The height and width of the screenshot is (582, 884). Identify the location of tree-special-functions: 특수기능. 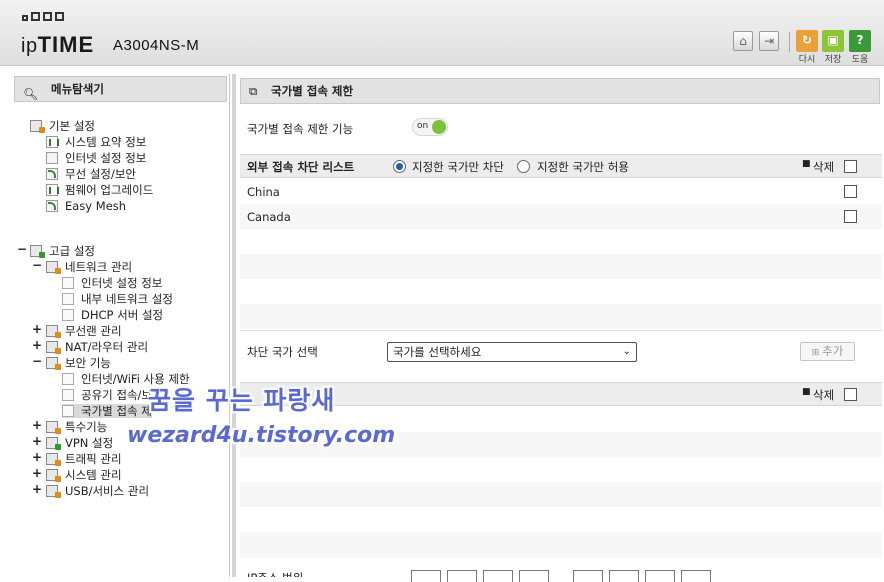
(76, 427).